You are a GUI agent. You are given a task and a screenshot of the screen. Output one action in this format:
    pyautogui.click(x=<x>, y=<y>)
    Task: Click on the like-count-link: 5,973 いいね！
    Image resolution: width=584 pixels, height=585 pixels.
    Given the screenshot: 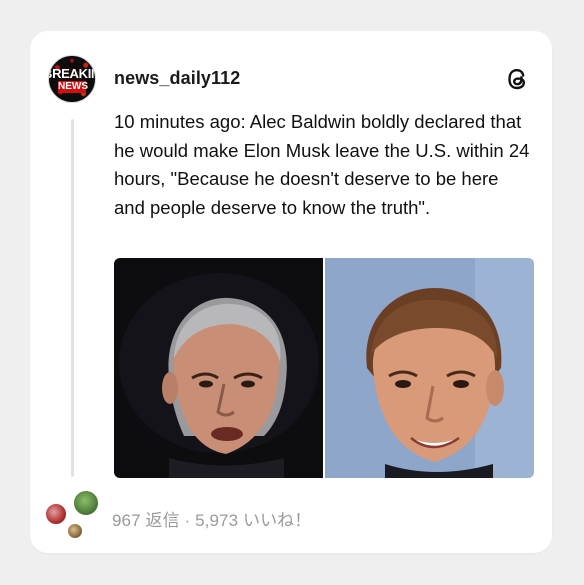 What is the action you would take?
    pyautogui.click(x=253, y=520)
    